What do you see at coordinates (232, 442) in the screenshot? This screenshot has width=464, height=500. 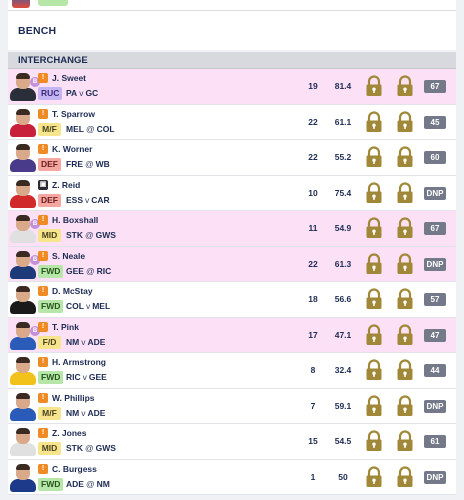 I see `player-row: ! Z. Jones MID STK @ GWS 15 54.5 61` at bounding box center [232, 442].